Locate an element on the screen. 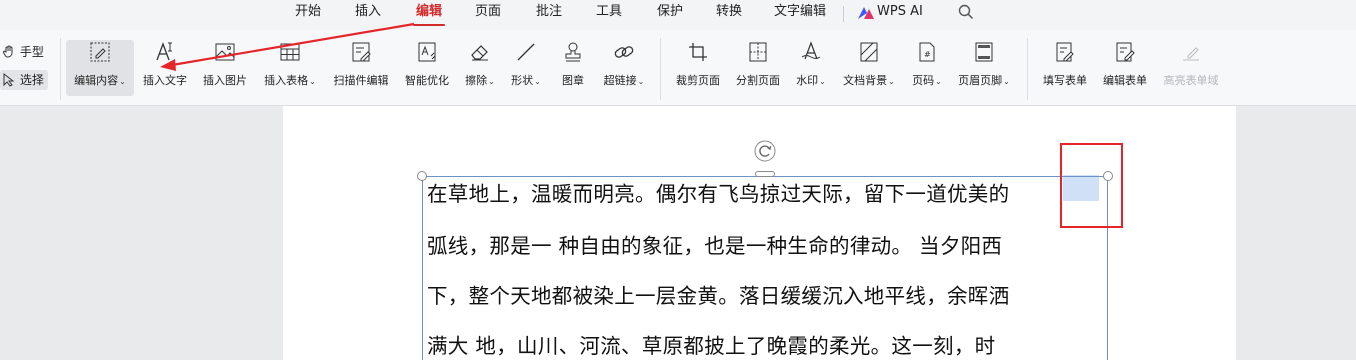 The image size is (1356, 360). search-icon is located at coordinates (966, 12).